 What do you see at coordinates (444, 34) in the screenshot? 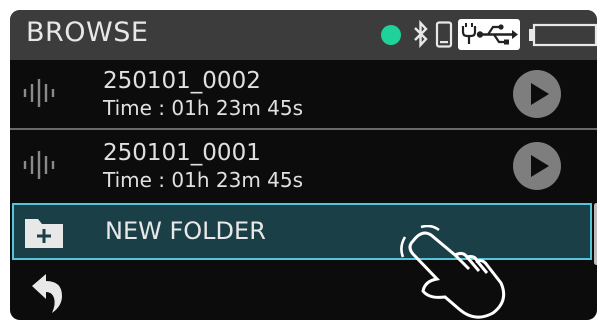
I see `phone-icon` at bounding box center [444, 34].